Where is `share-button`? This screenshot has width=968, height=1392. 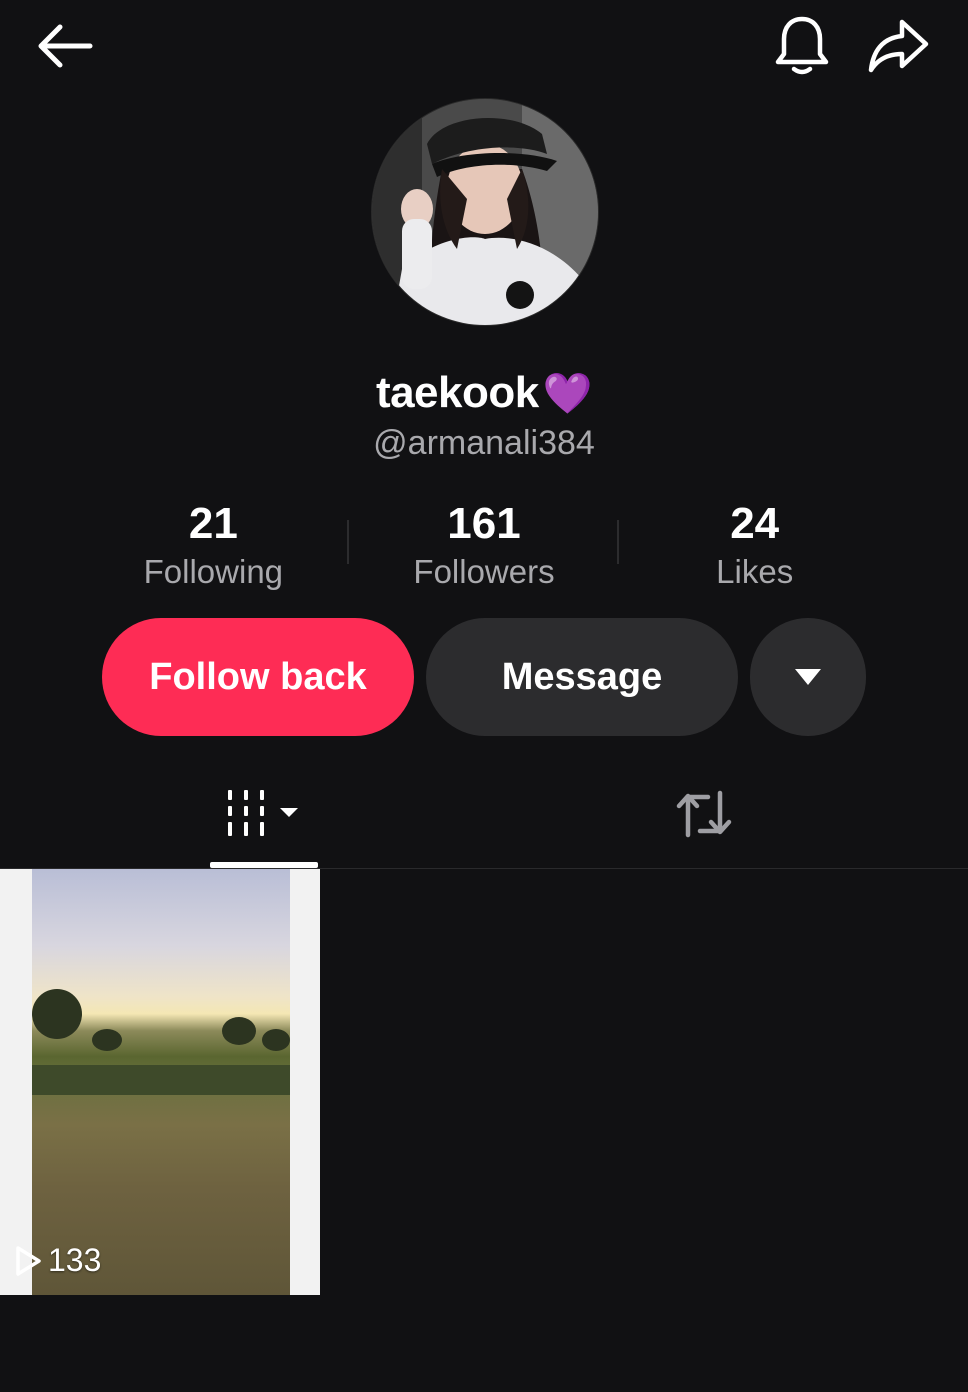 share-button is located at coordinates (898, 46).